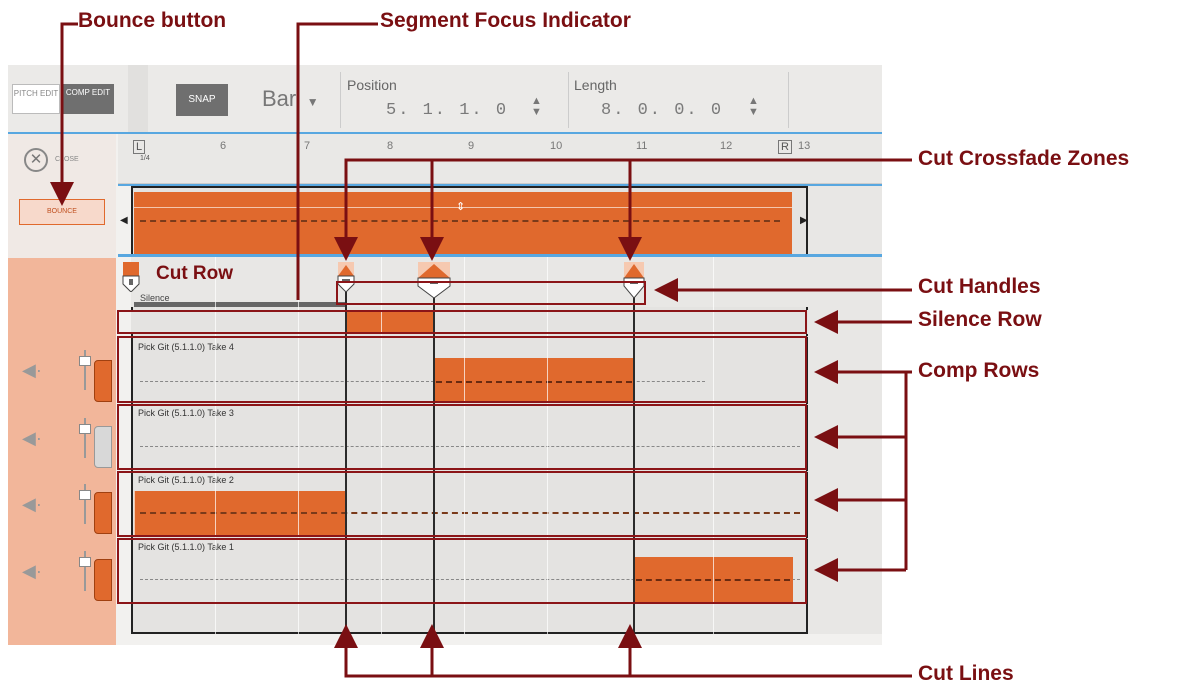 This screenshot has width=1187, height=690. I want to click on callout-cut-handles: Cut Handles, so click(979, 286).